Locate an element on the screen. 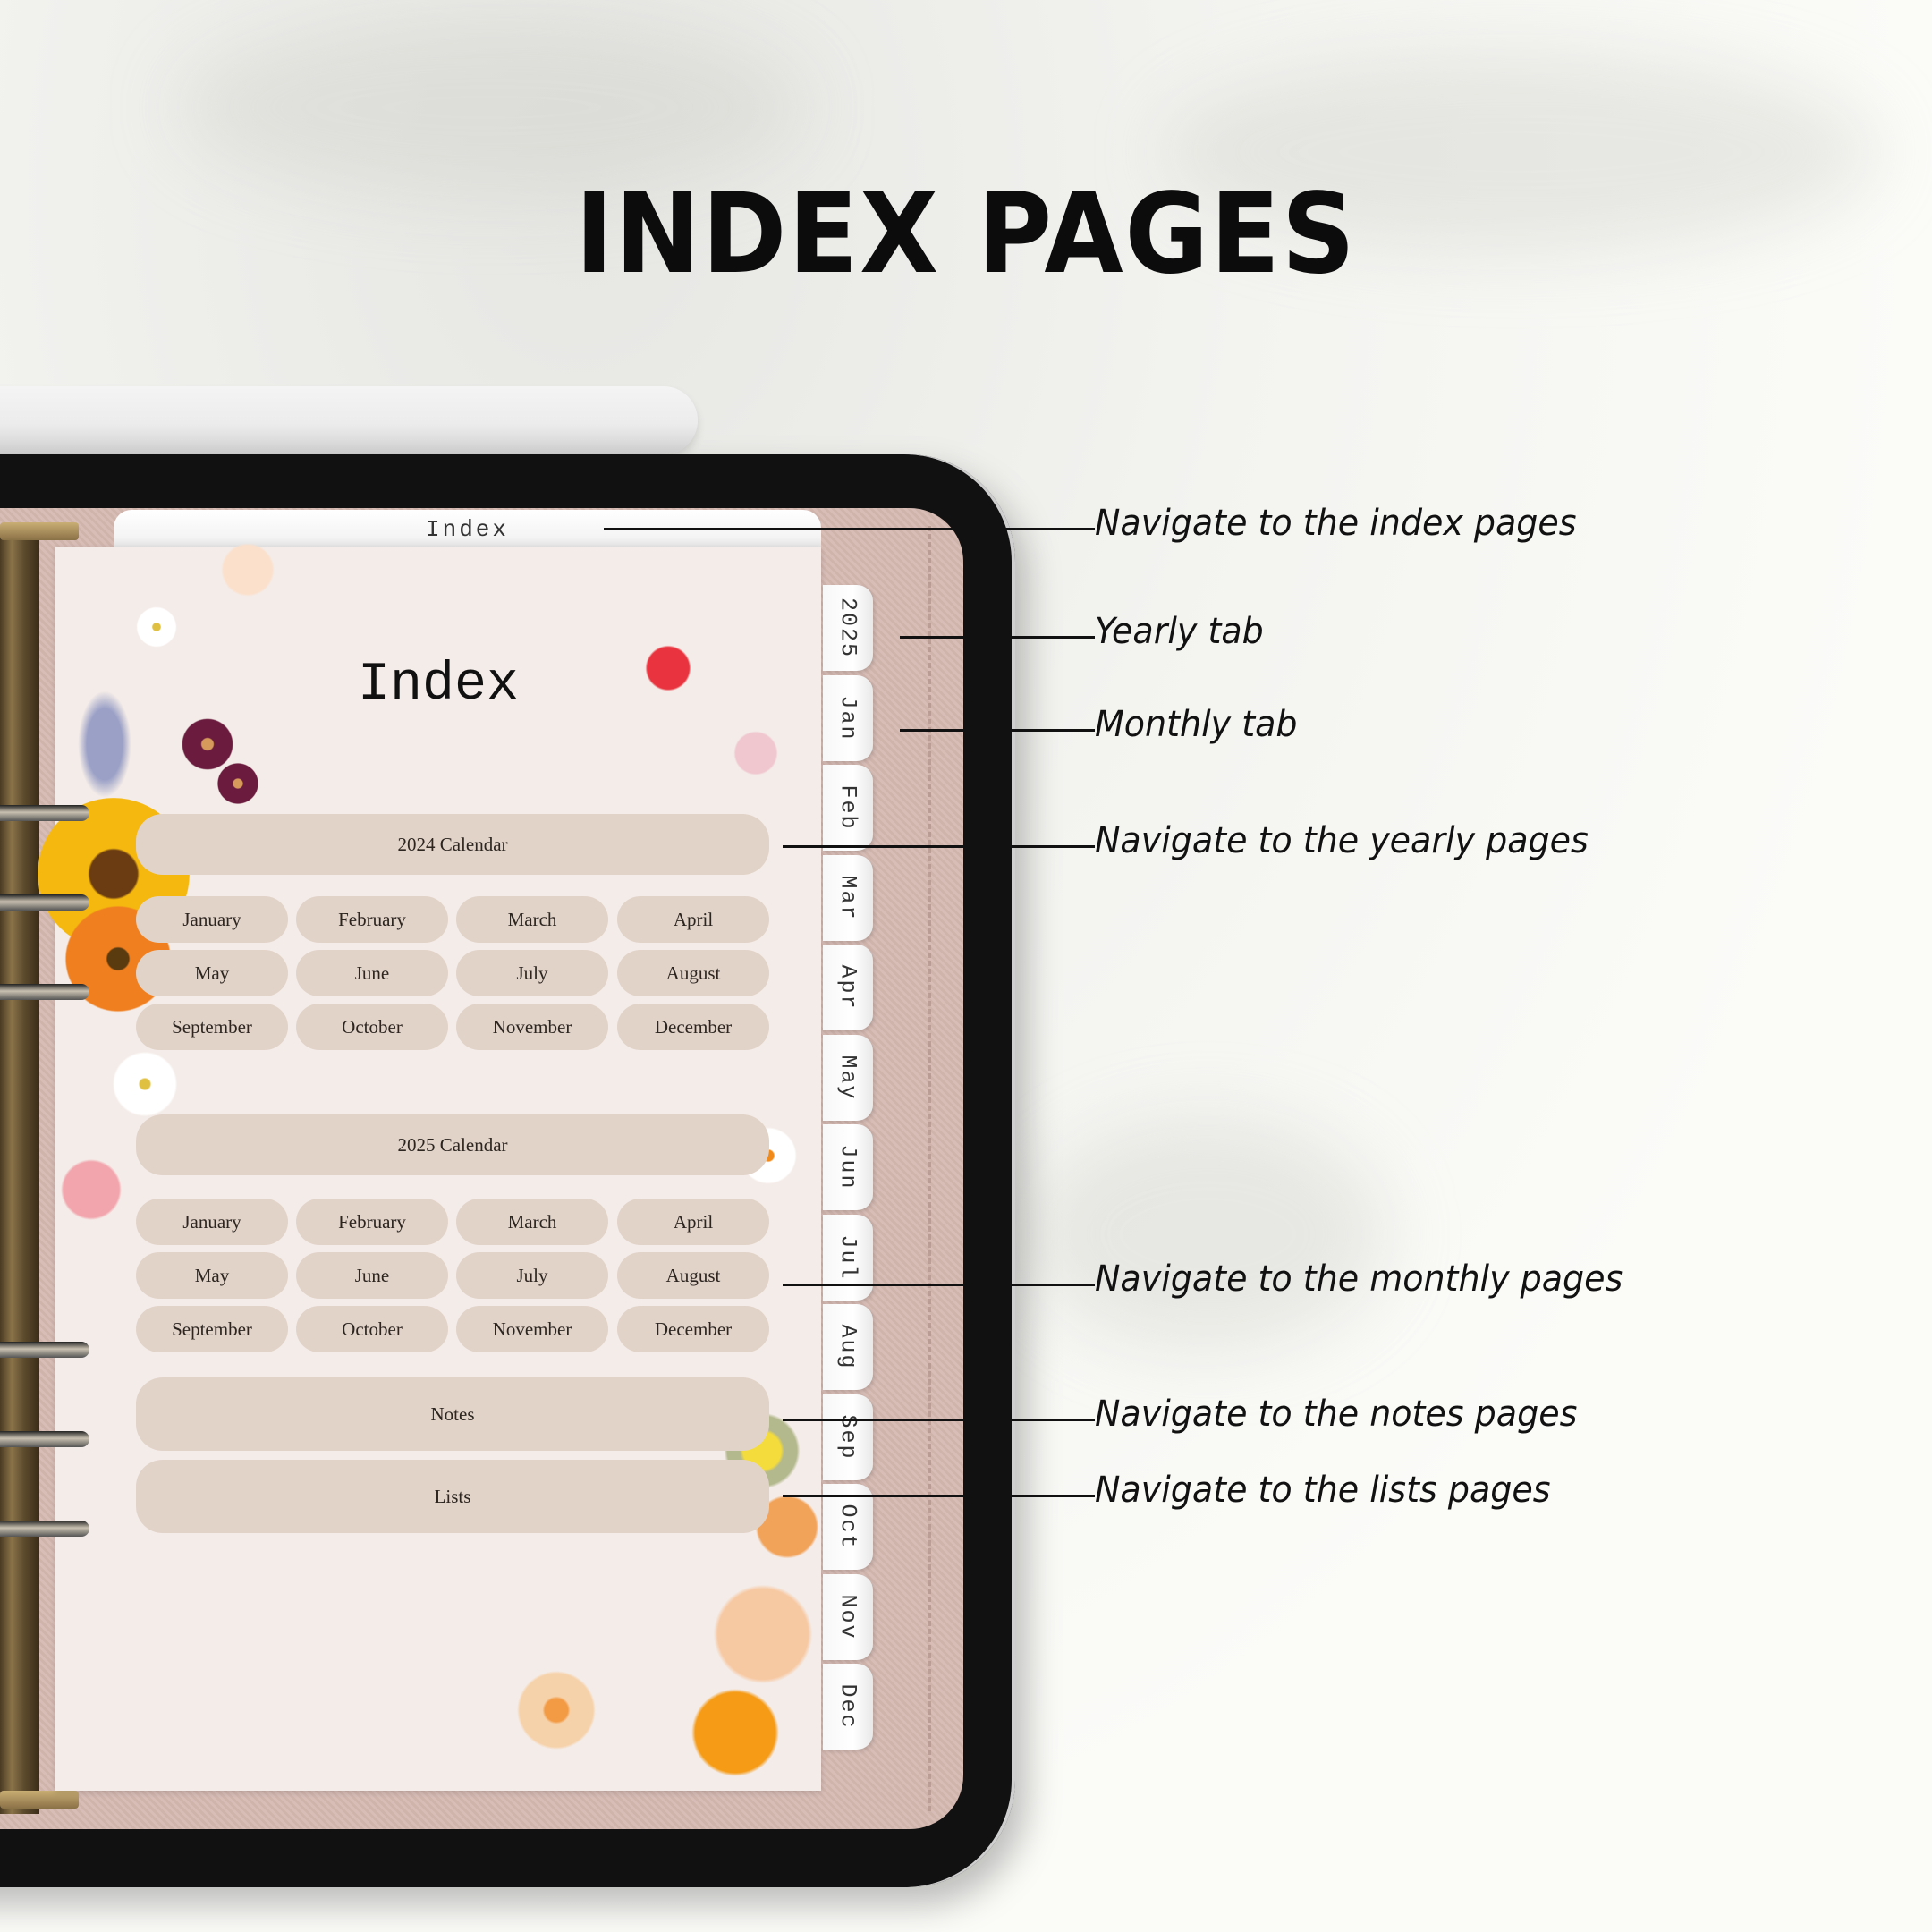  side-tab-jun: Jun is located at coordinates (848, 1167).